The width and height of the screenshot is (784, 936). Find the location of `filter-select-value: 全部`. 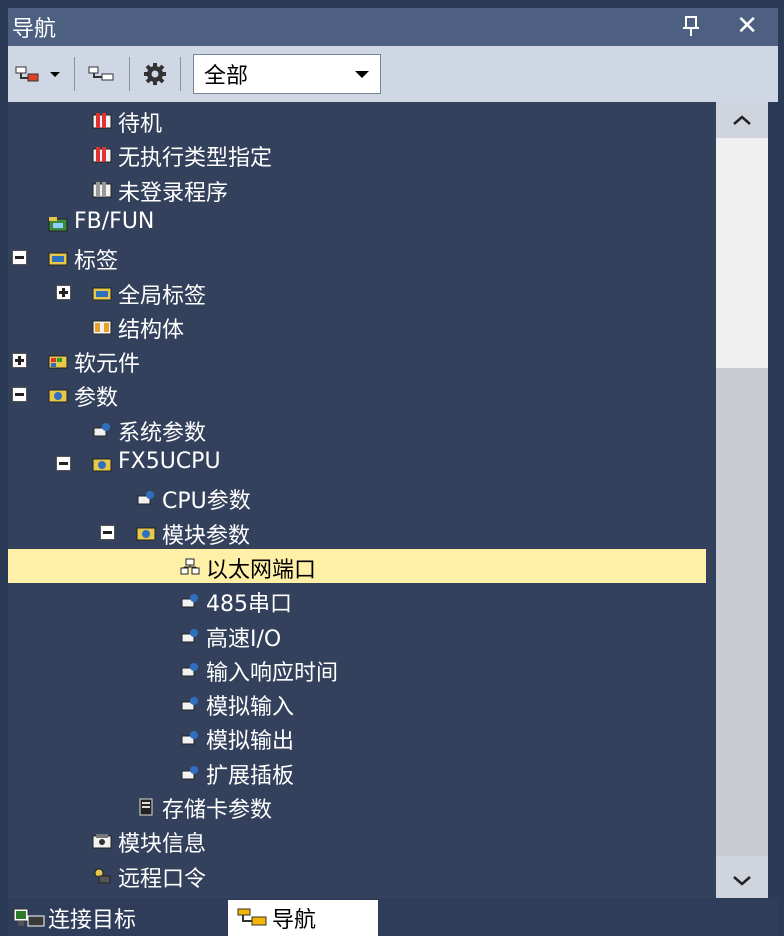

filter-select-value: 全部 is located at coordinates (226, 76).